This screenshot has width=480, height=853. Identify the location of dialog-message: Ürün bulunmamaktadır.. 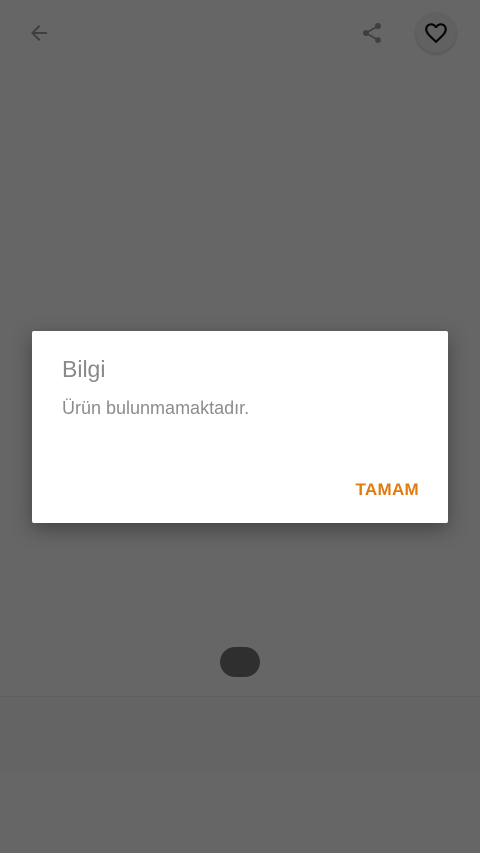
(156, 408).